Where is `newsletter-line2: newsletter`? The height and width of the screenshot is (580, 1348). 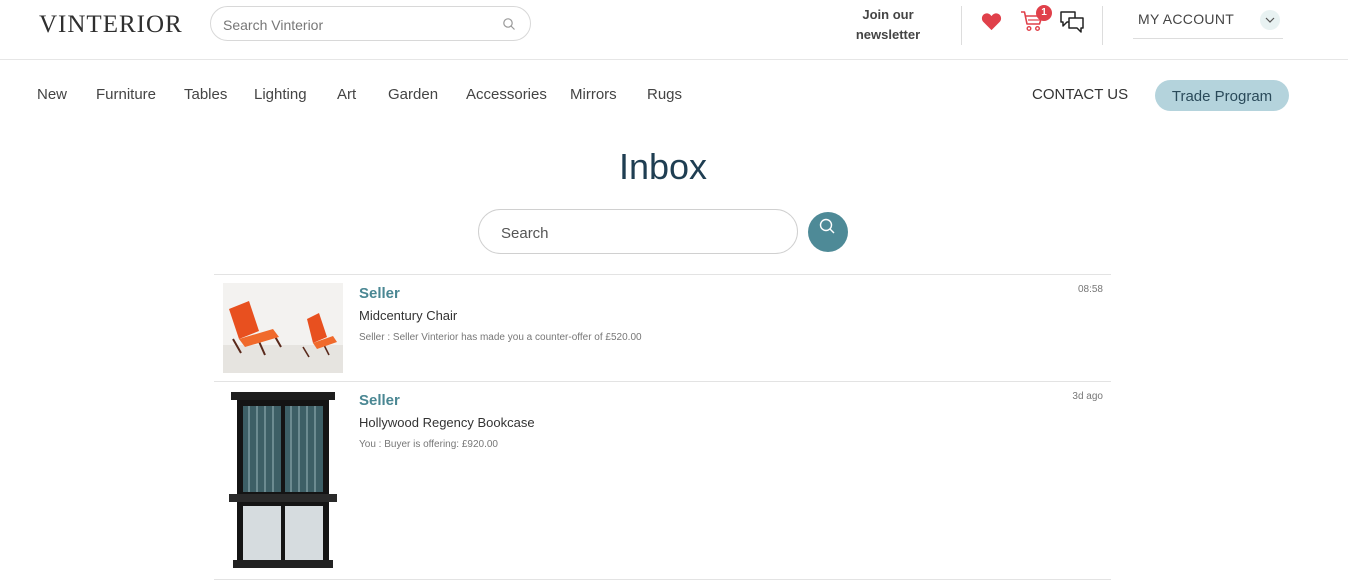 newsletter-line2: newsletter is located at coordinates (888, 34).